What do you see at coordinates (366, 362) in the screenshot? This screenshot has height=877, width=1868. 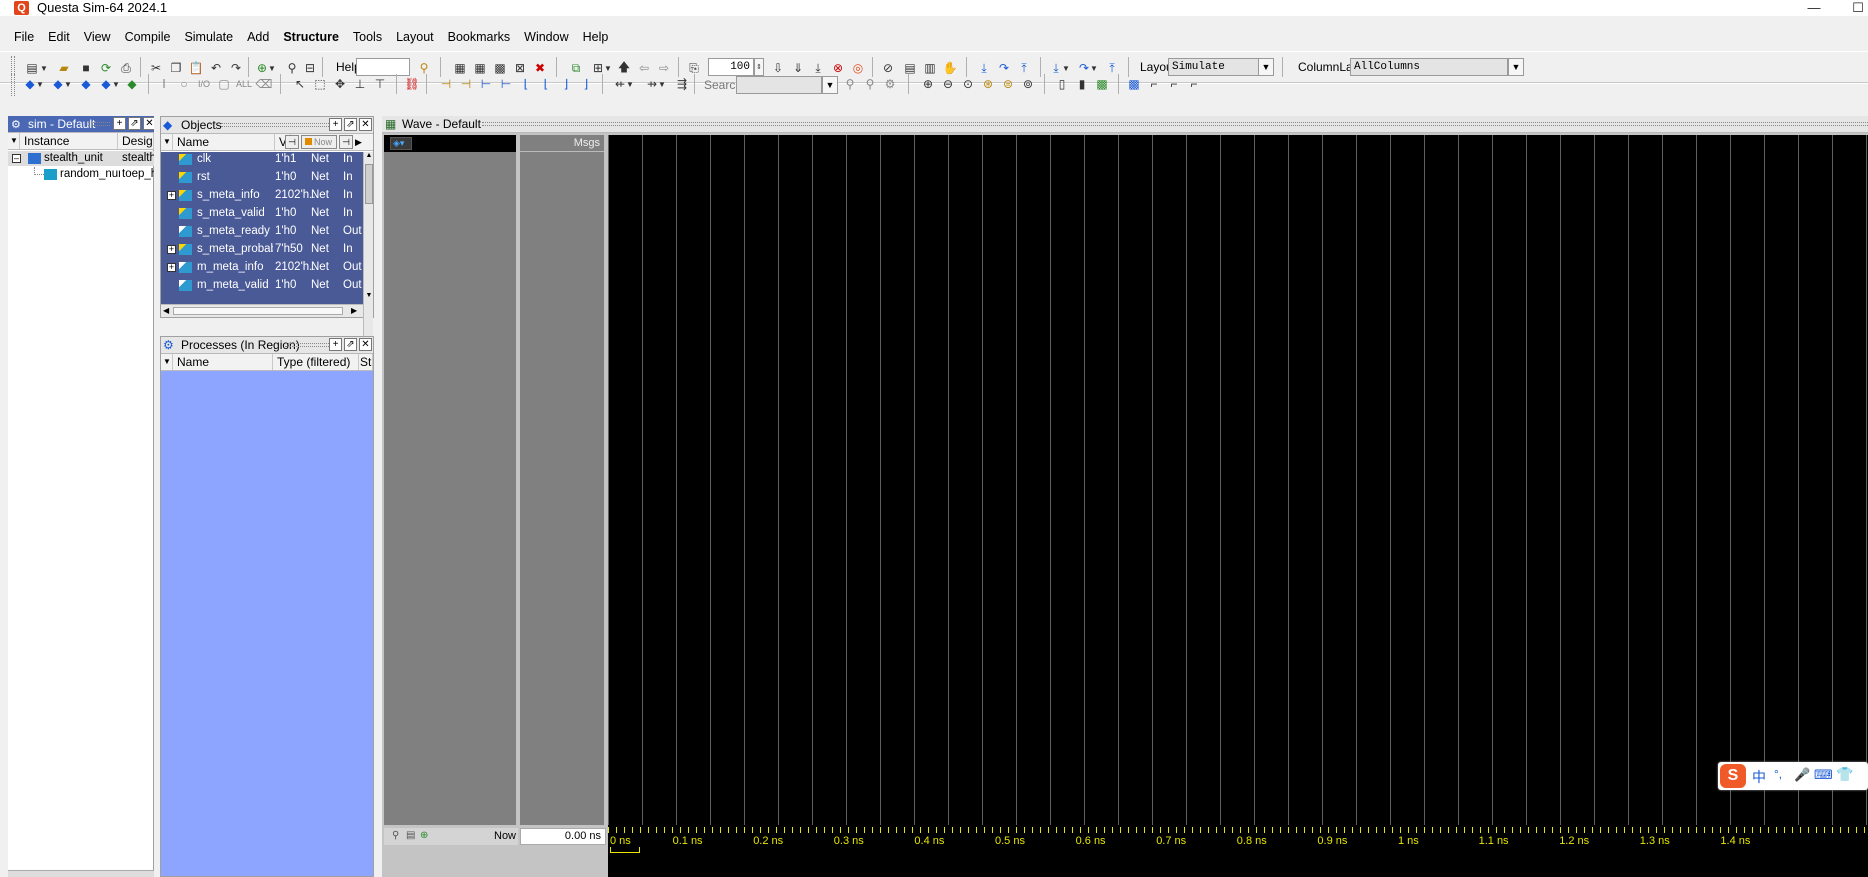 I see `processes-col-state: Sta` at bounding box center [366, 362].